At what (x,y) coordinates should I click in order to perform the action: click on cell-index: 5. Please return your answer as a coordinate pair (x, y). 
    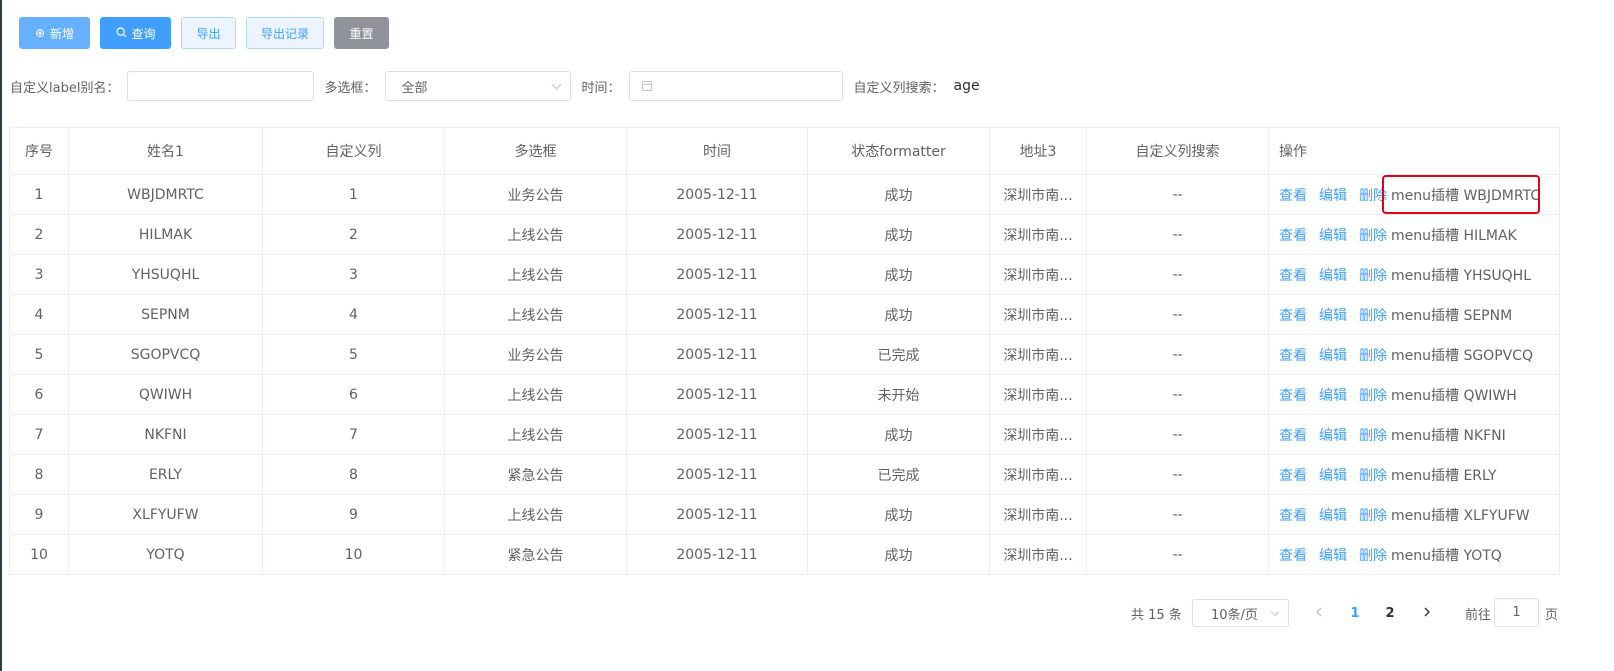
    Looking at the image, I should click on (39, 354).